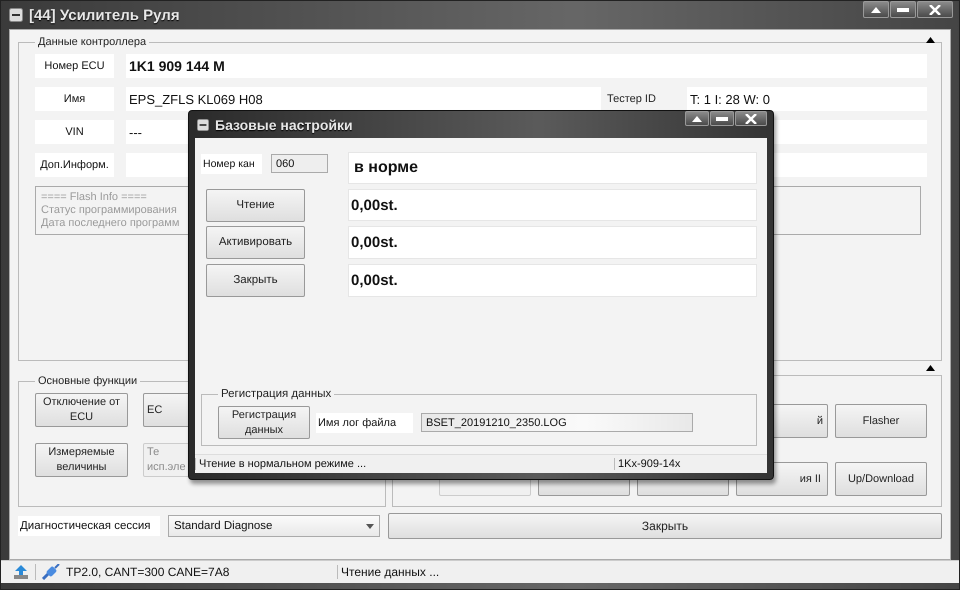 The image size is (960, 590). What do you see at coordinates (110, 223) in the screenshot?
I see `info-line: Дата последнего программ` at bounding box center [110, 223].